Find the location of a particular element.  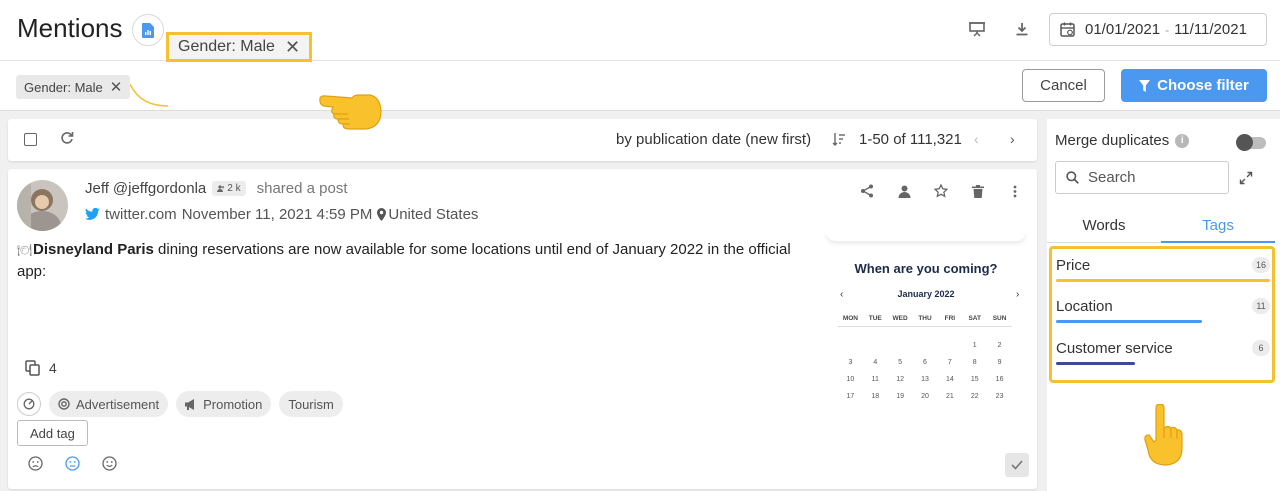

report-button is located at coordinates (148, 30).